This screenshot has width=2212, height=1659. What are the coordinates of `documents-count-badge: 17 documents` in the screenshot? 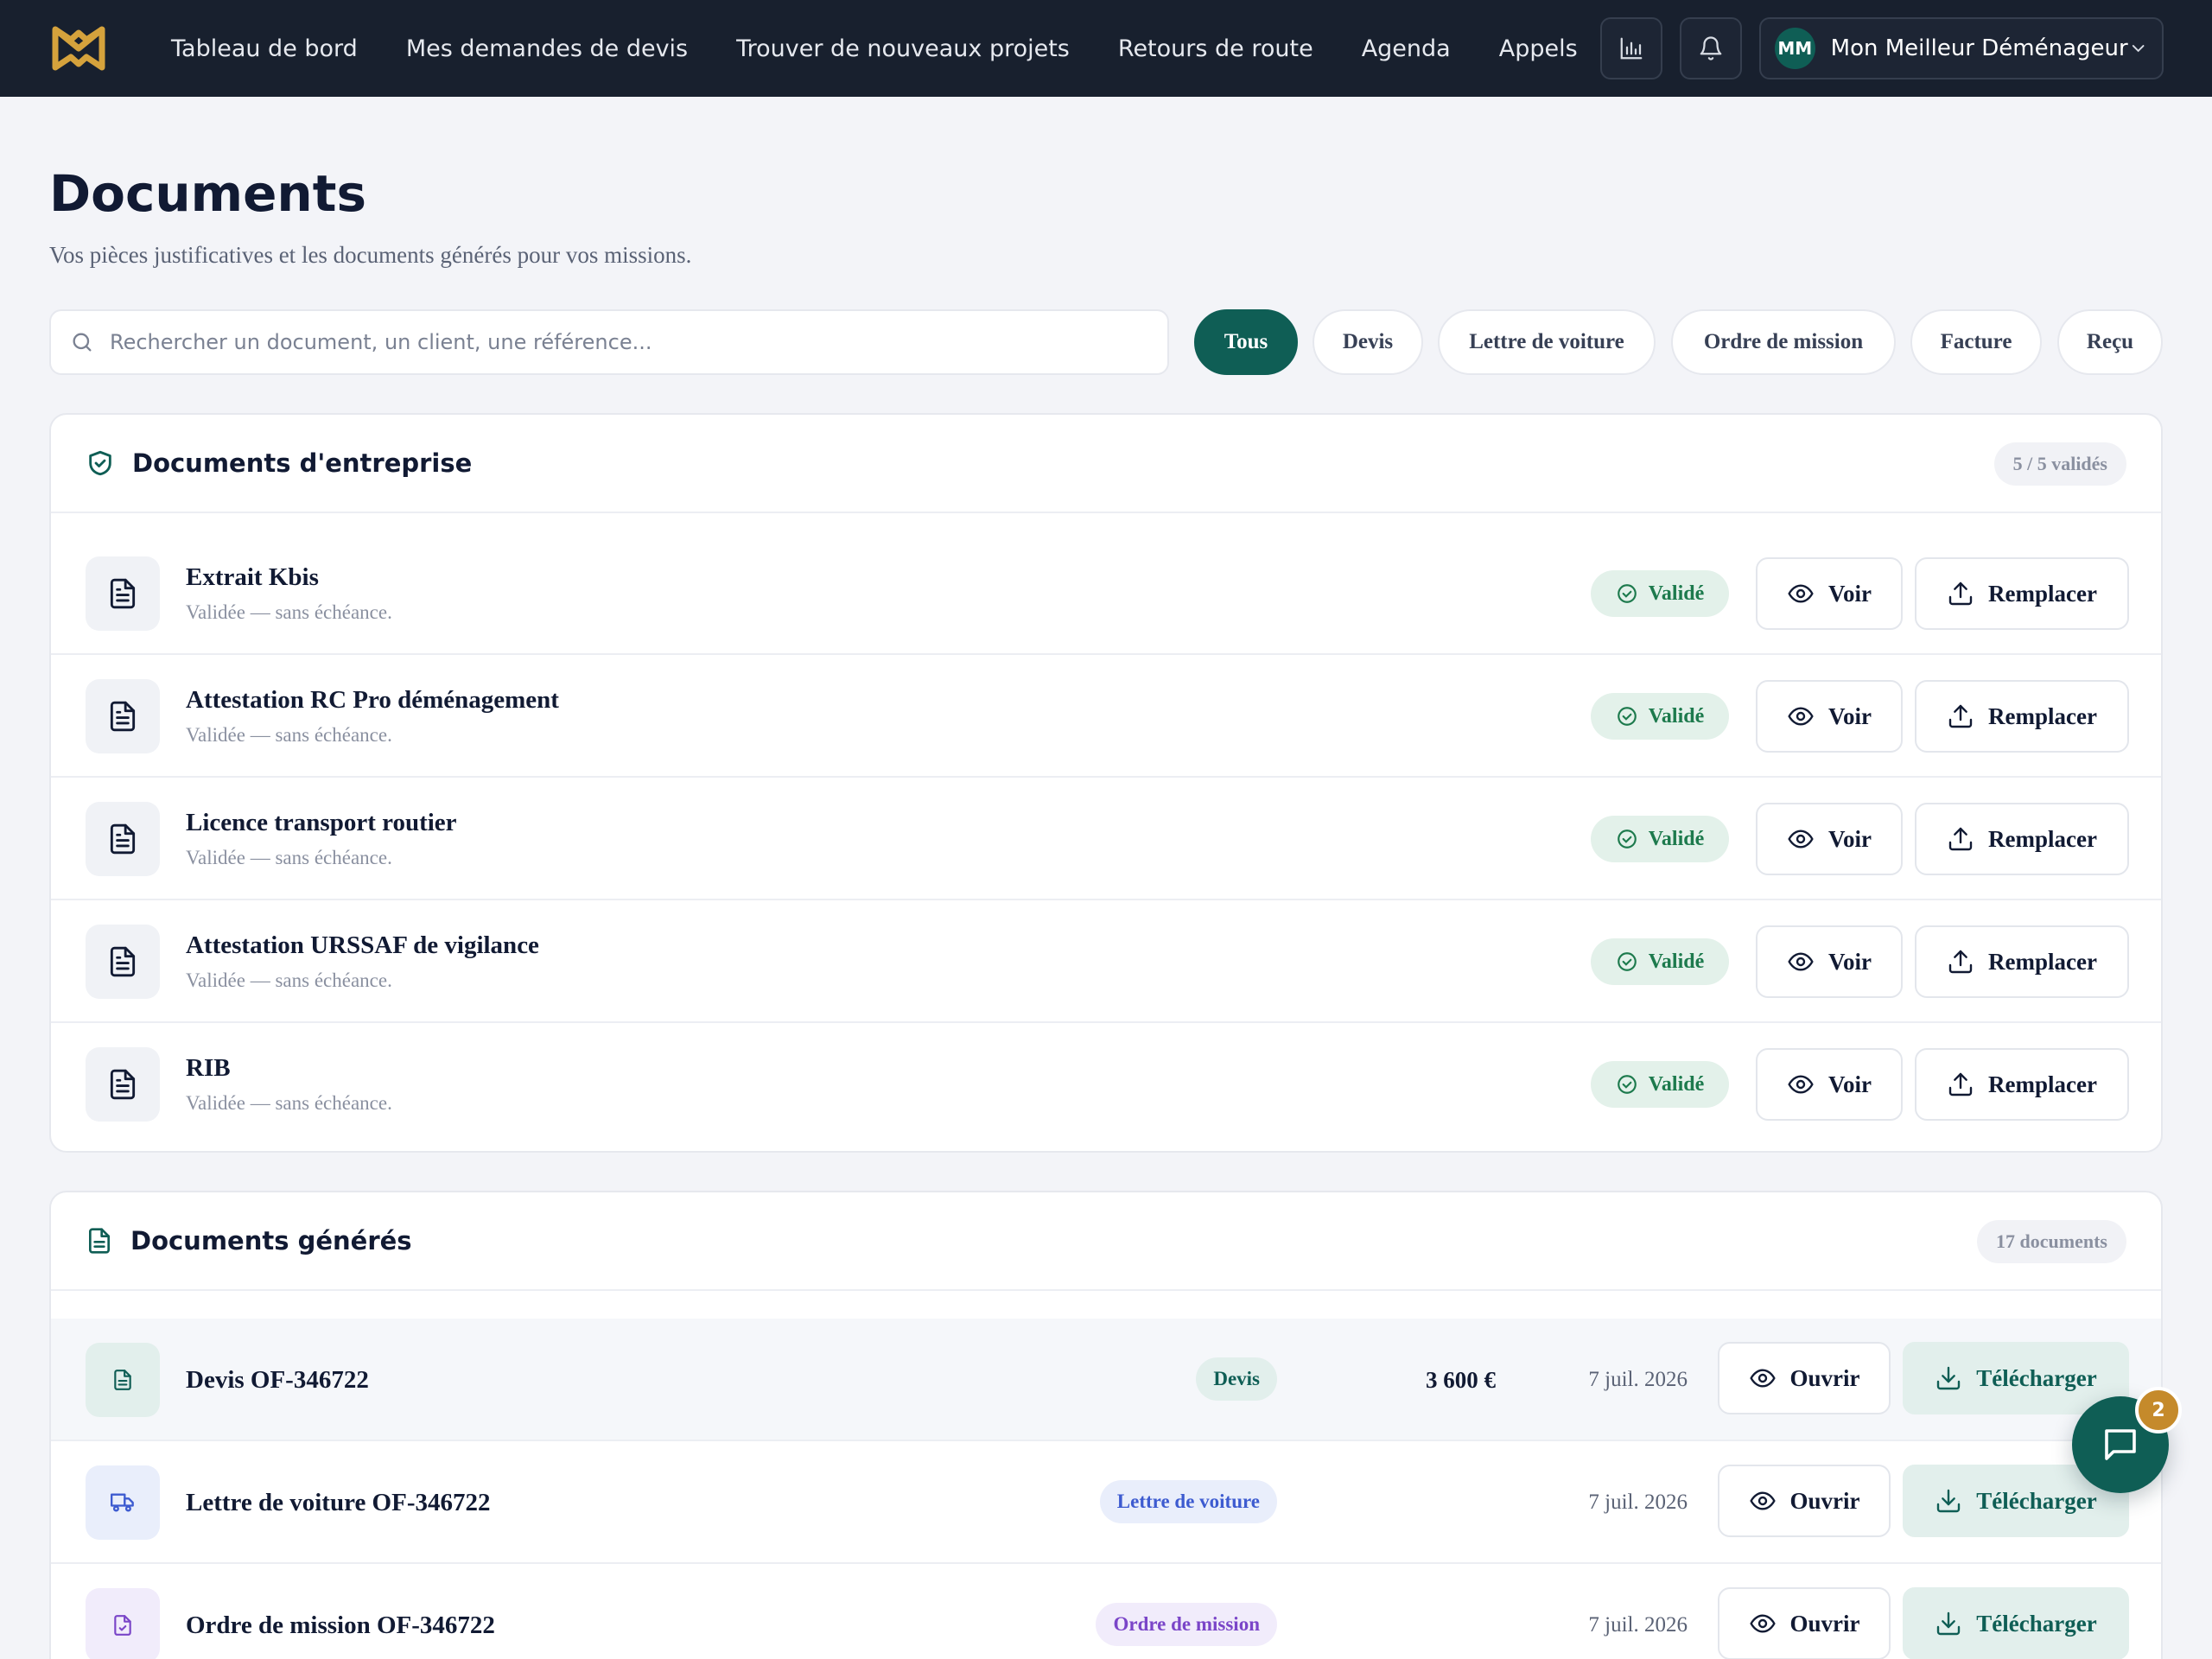 It's located at (2051, 1241).